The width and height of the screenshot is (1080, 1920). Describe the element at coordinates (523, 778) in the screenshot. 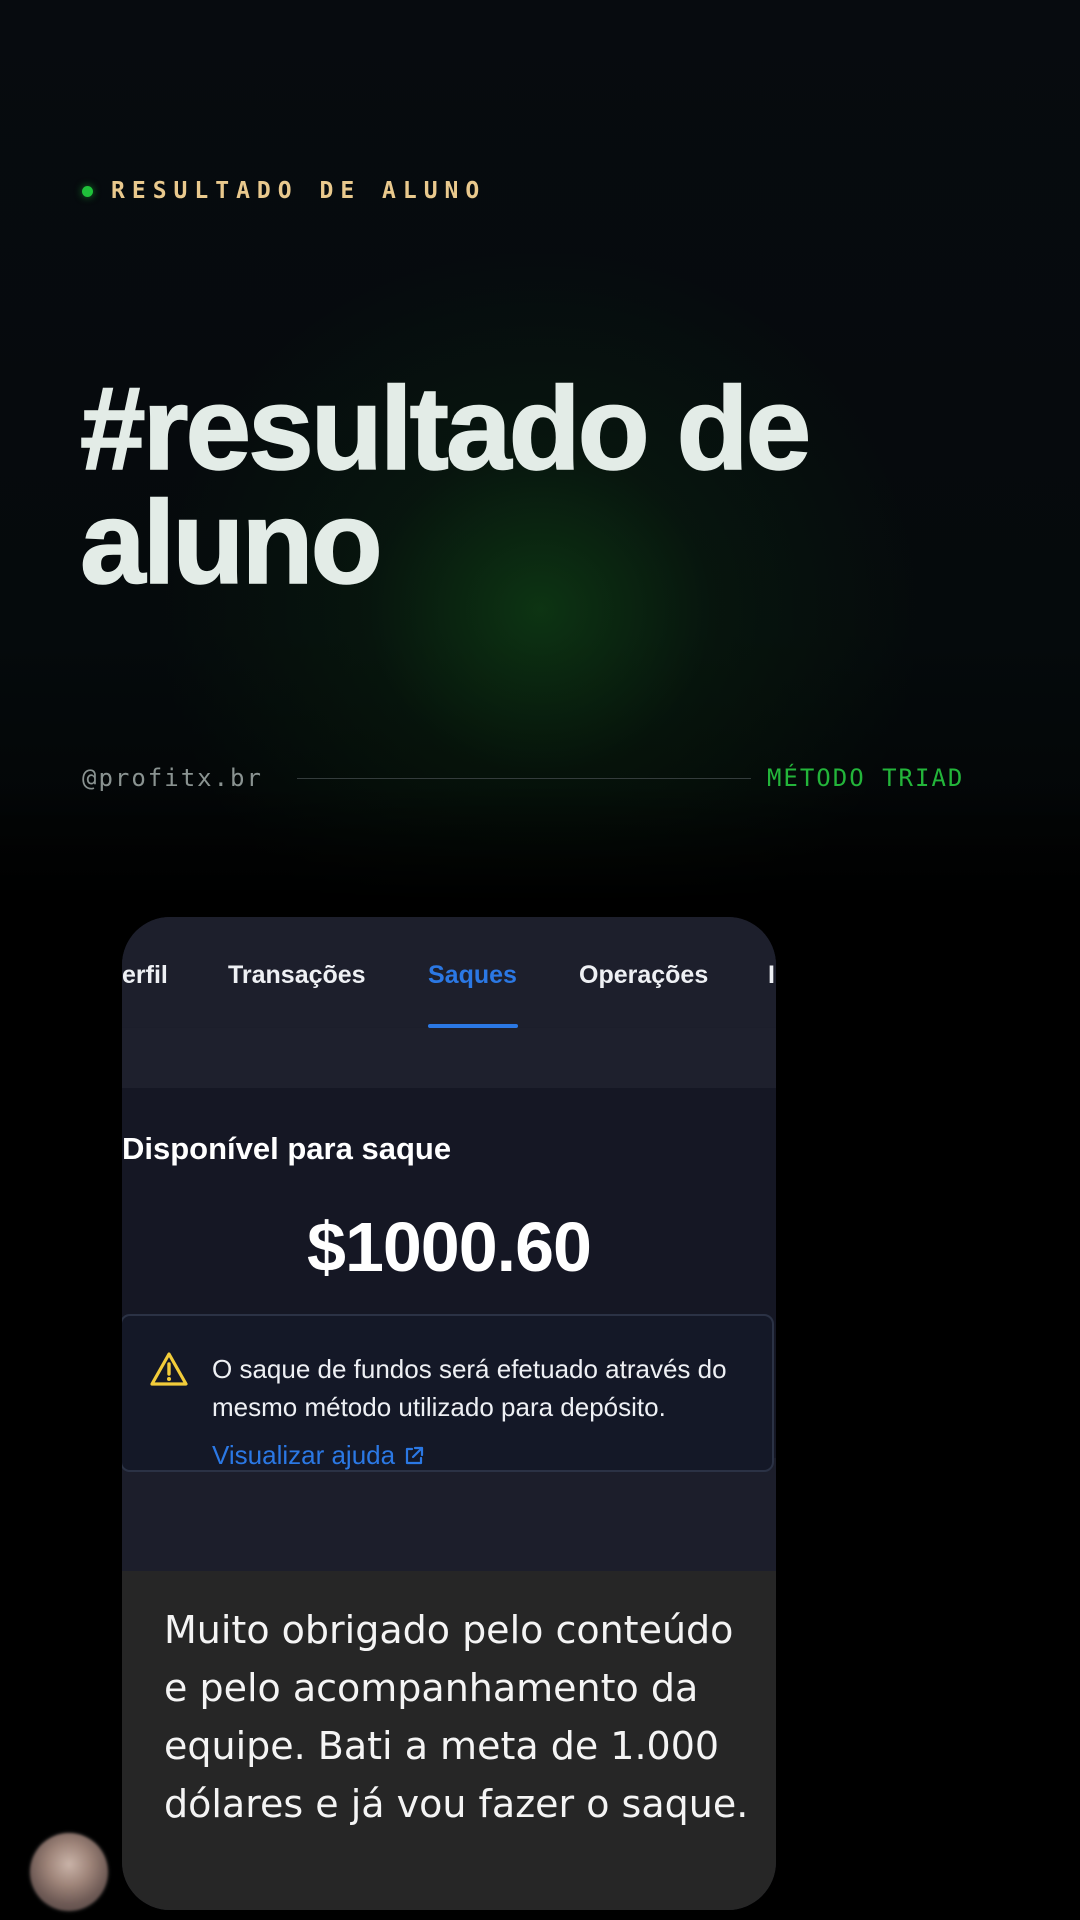

I see `divider` at that location.